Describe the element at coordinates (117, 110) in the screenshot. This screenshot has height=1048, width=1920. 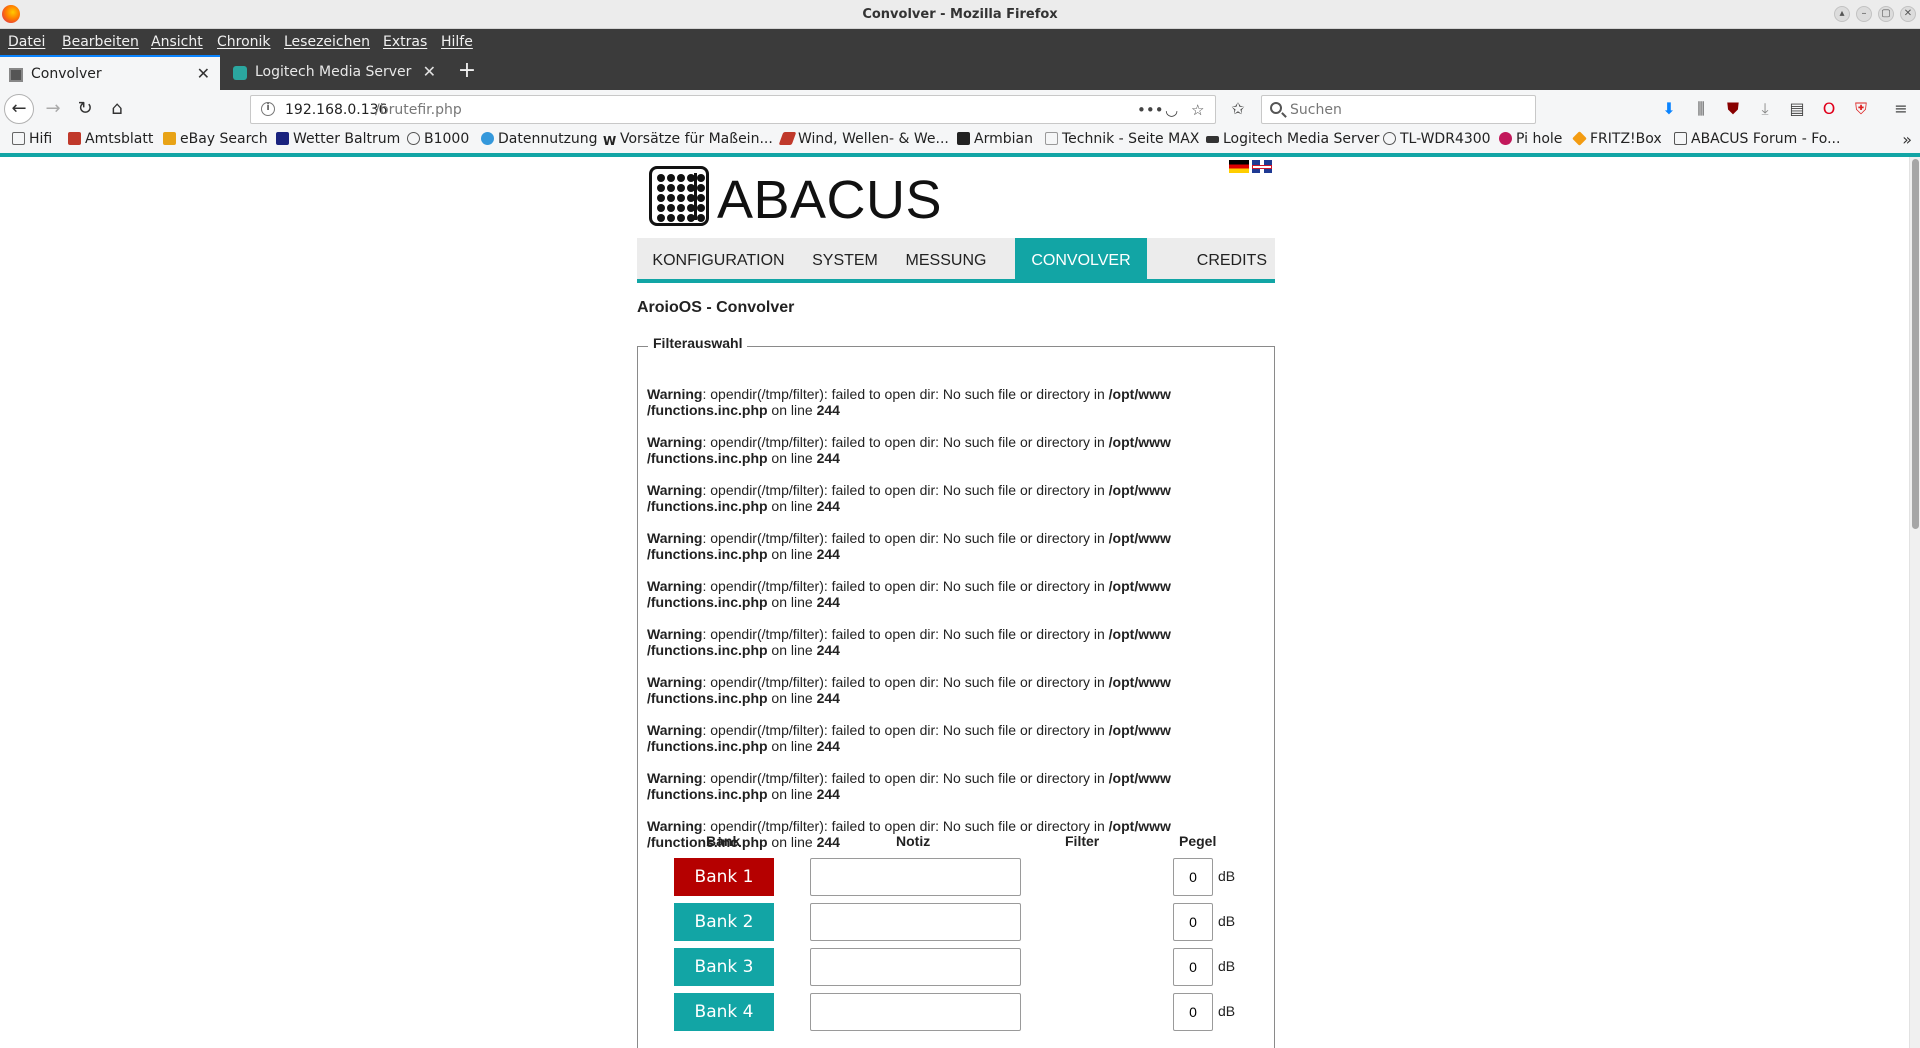
I see `home-button: ⌂` at that location.